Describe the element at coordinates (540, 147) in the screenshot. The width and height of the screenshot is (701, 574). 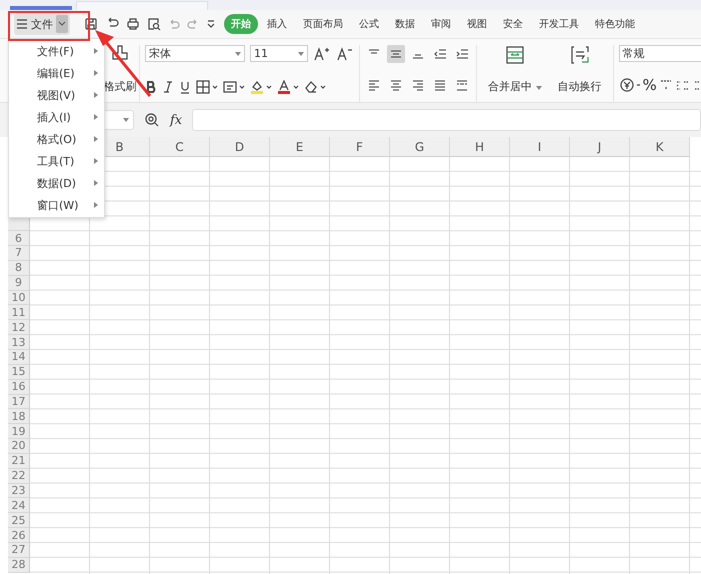
I see `column-header: I` at that location.